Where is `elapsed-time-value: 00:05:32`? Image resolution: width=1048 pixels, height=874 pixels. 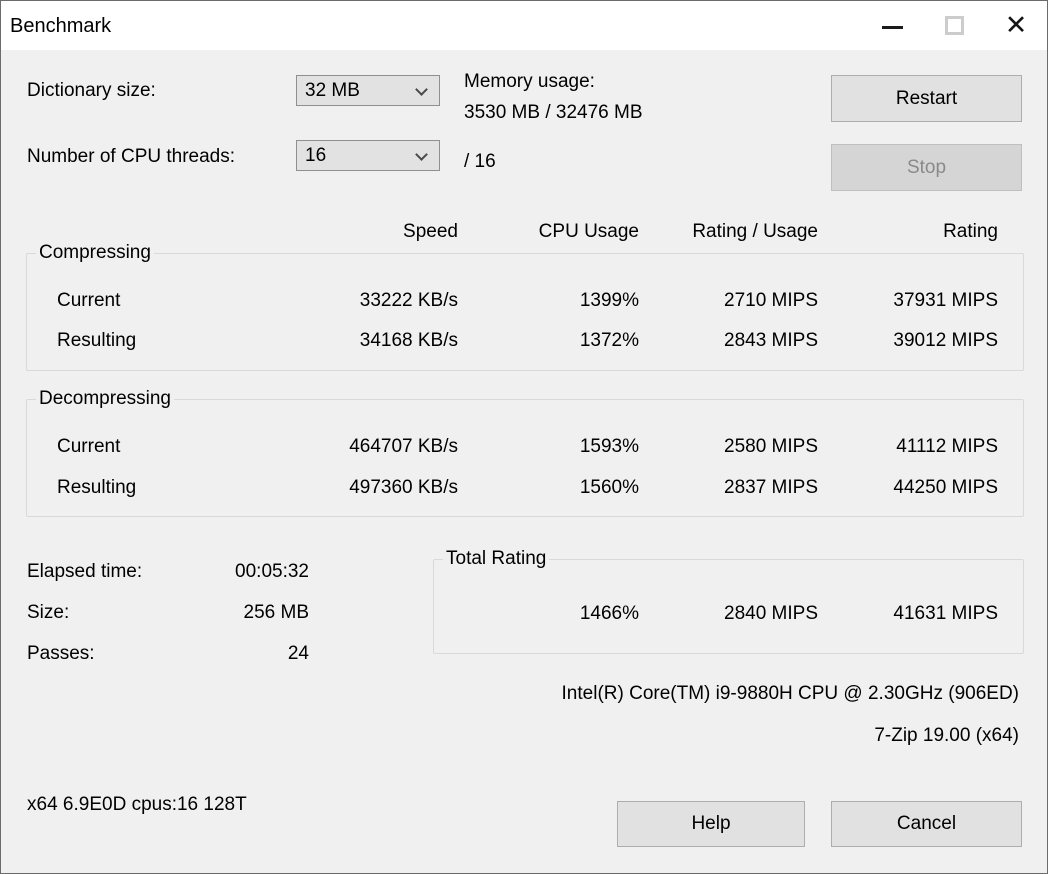 elapsed-time-value: 00:05:32 is located at coordinates (272, 571).